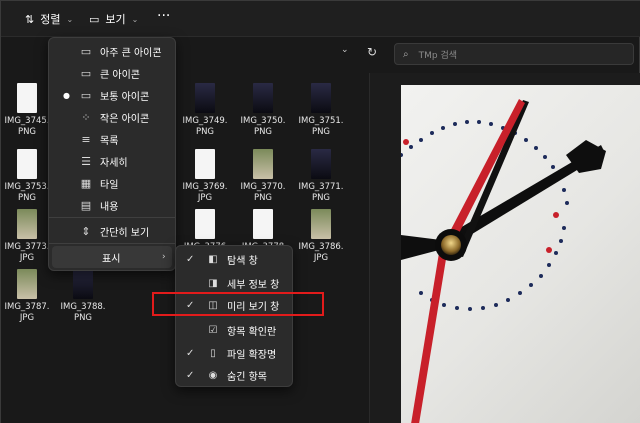 This screenshot has height=423, width=640. Describe the element at coordinates (263, 187) in the screenshot. I see `file-name: IMG_3770.` at that location.